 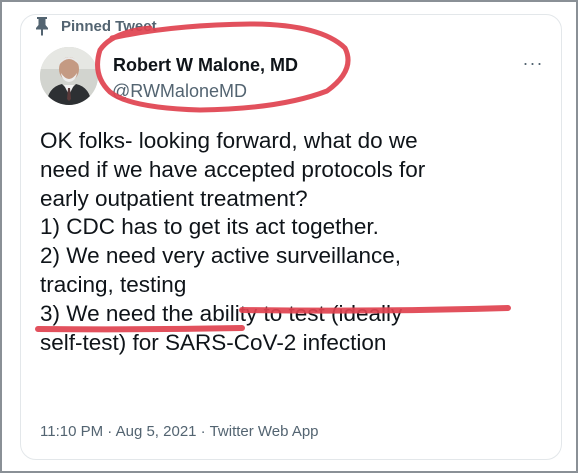 I want to click on more-icon: ···, so click(x=533, y=64).